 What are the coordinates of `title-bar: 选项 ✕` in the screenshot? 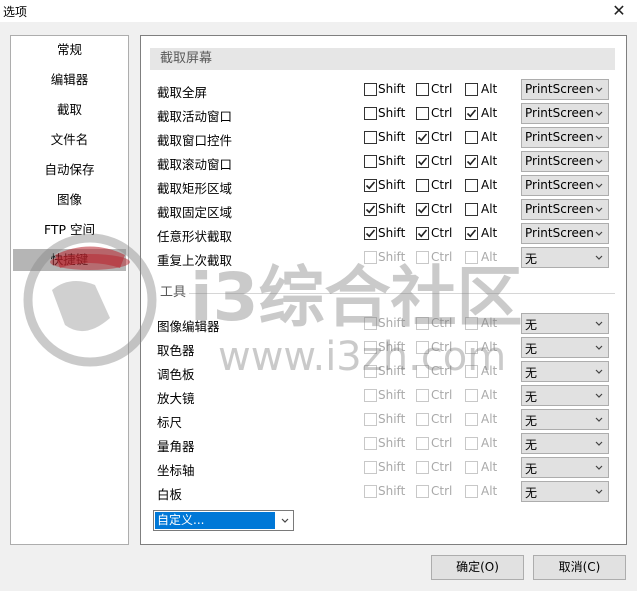 It's located at (318, 11).